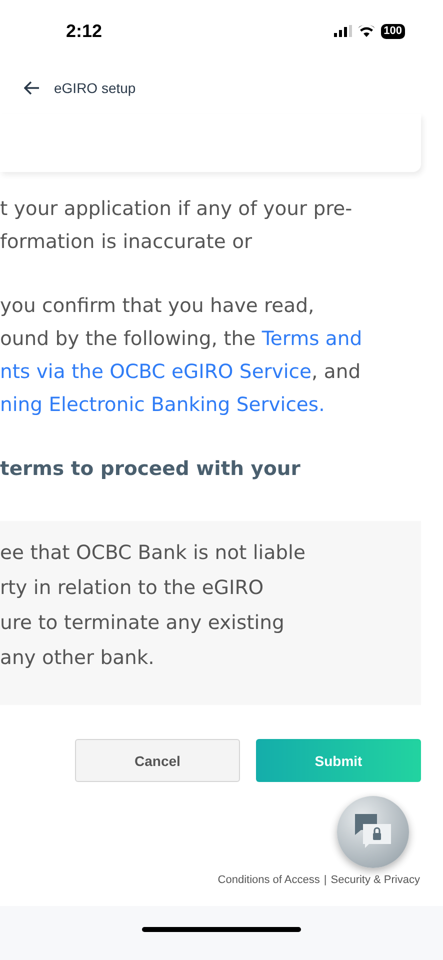 This screenshot has height=960, width=443. I want to click on privacy-link: Security & Privacy, so click(375, 880).